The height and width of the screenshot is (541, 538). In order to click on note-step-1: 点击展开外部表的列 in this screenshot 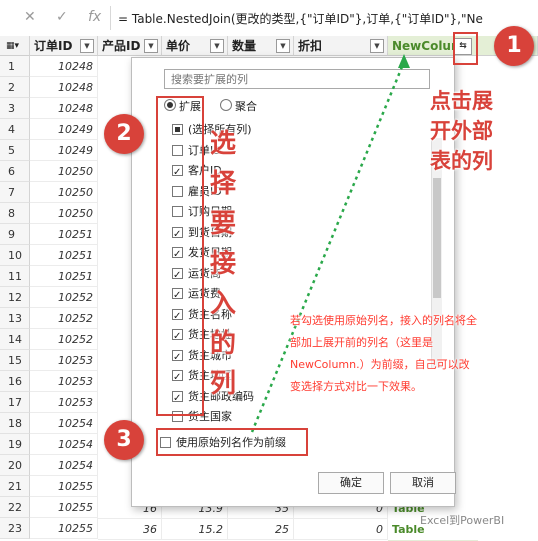, I will do `click(461, 131)`.